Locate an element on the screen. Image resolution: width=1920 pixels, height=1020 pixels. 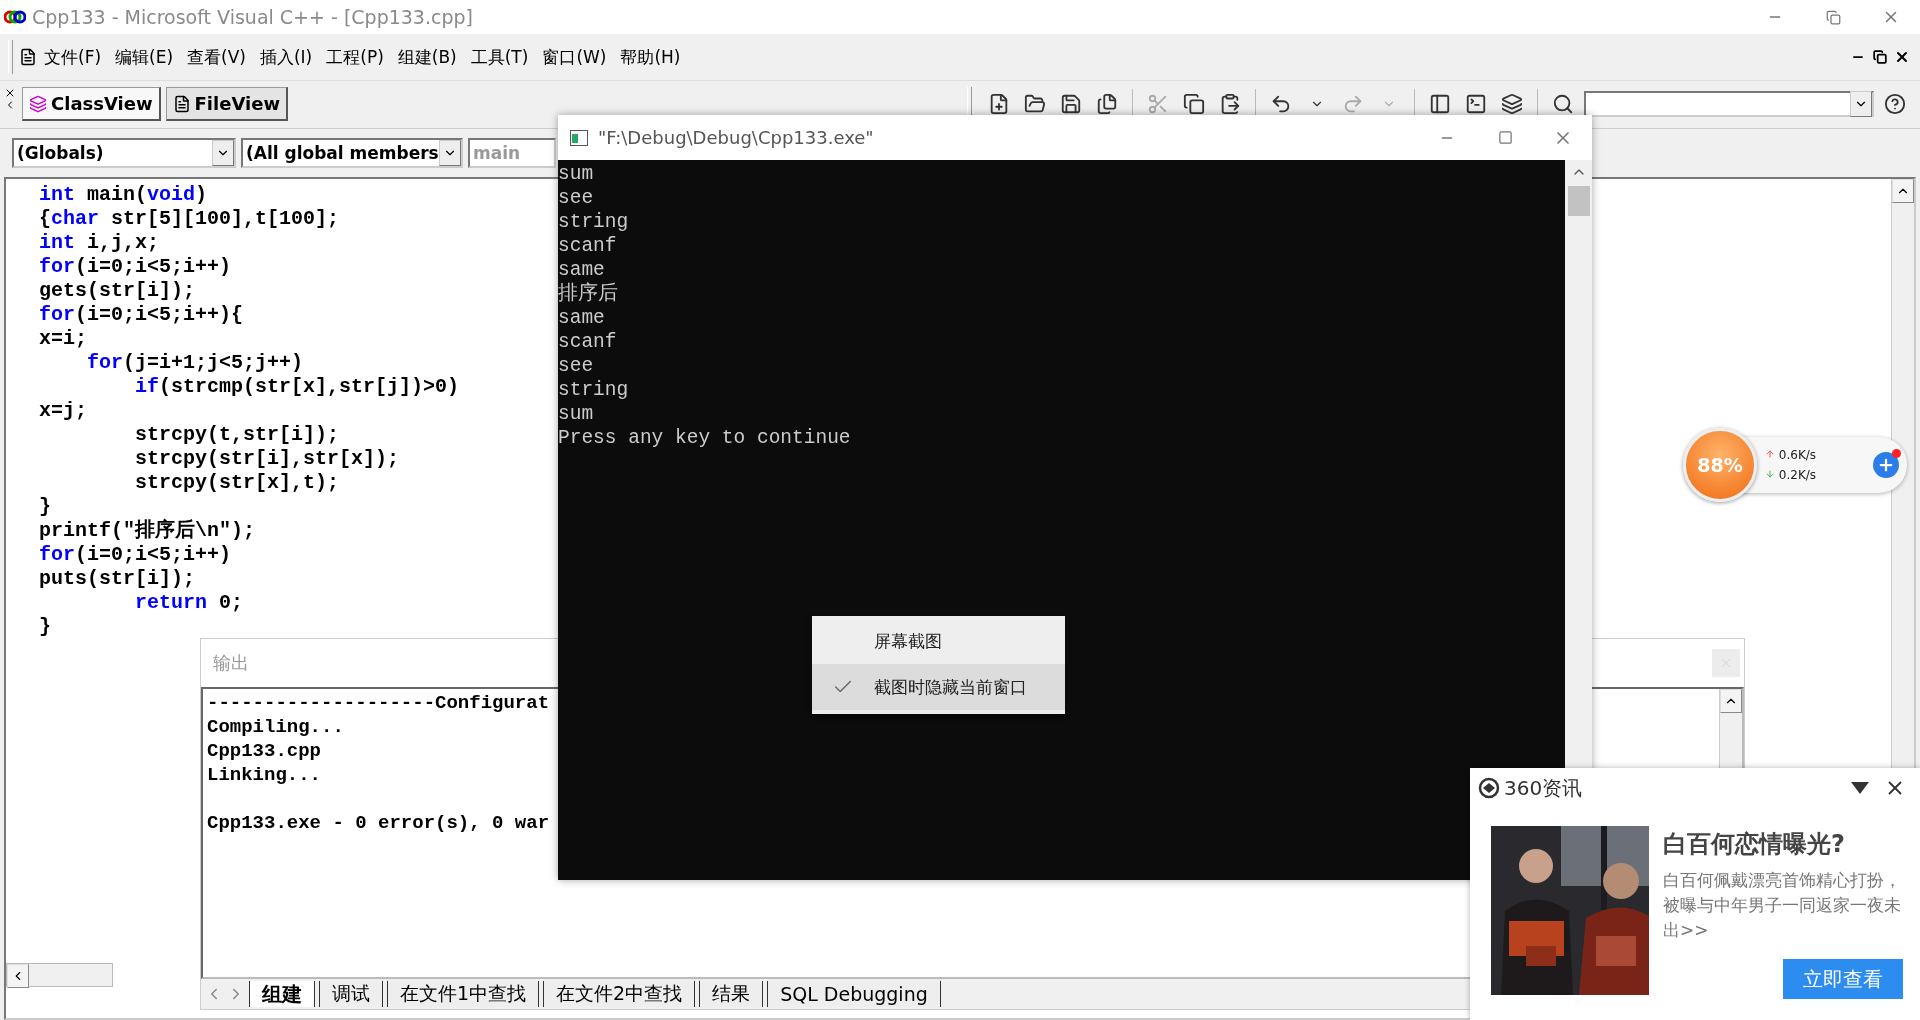
menu-item: 文件(F) is located at coordinates (73, 57).